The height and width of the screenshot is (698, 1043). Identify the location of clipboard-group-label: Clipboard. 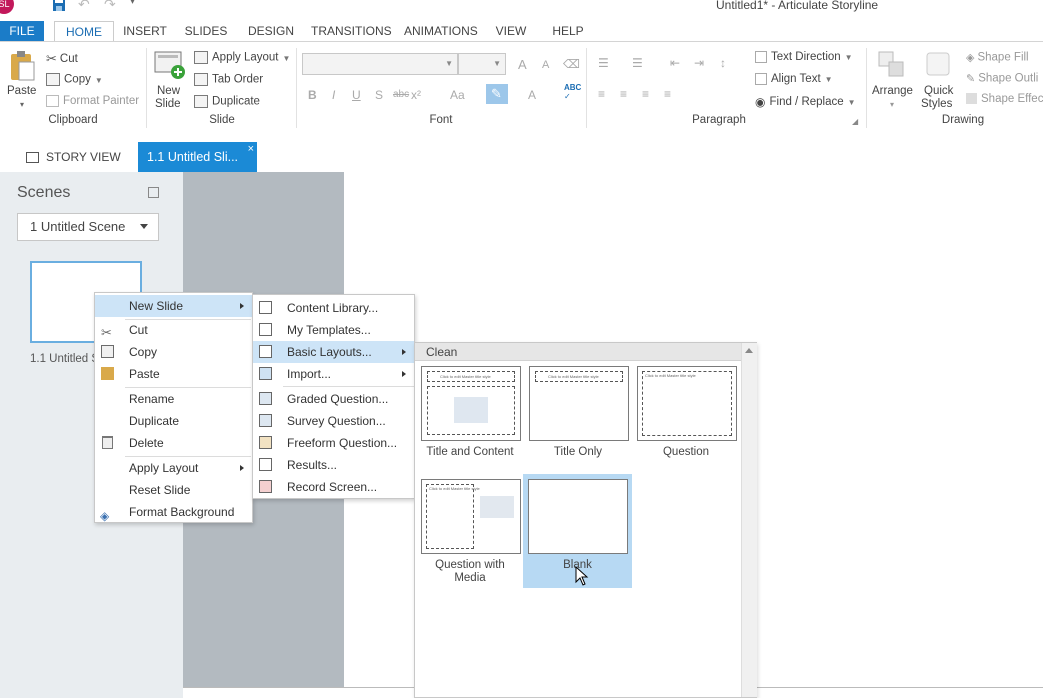
(73, 120).